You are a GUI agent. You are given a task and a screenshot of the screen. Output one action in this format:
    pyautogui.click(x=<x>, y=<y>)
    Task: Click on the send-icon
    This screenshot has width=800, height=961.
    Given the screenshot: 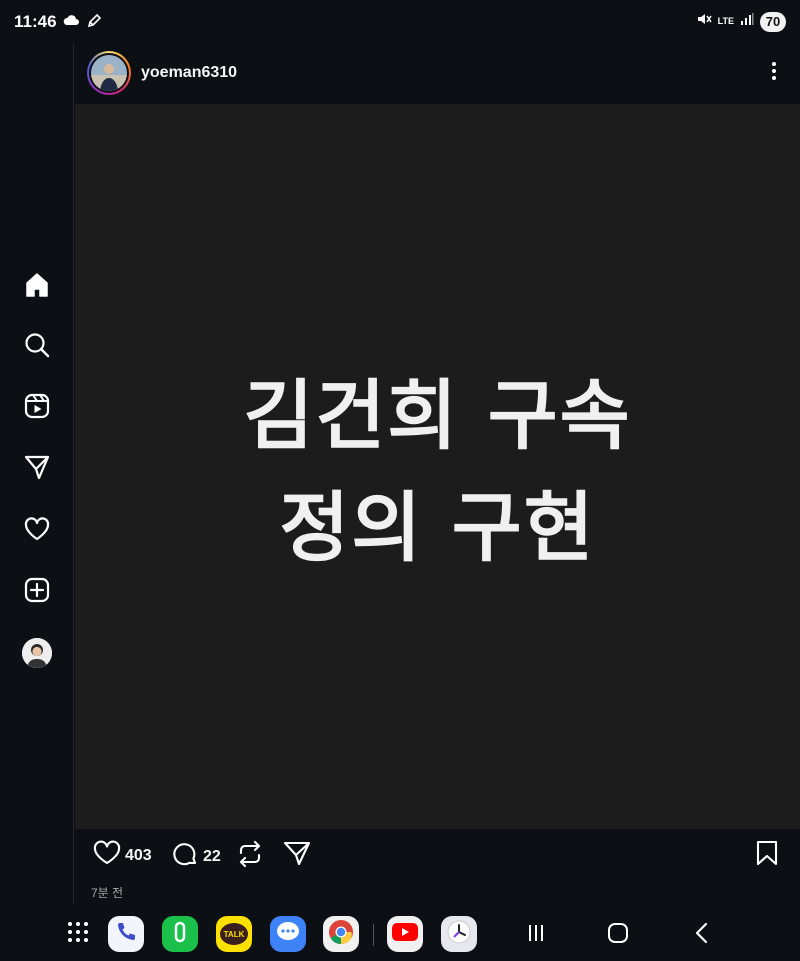 What is the action you would take?
    pyautogui.click(x=297, y=855)
    